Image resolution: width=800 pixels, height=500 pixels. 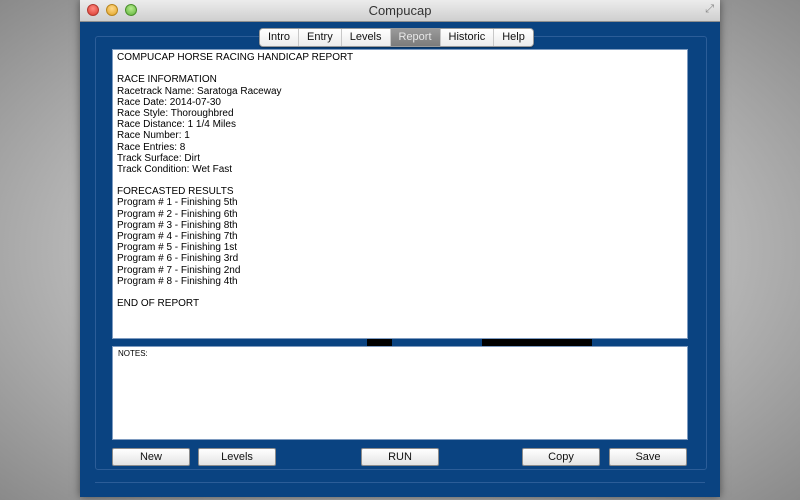 I want to click on report-line: Program # 3 - Finishing 8th, so click(x=177, y=225).